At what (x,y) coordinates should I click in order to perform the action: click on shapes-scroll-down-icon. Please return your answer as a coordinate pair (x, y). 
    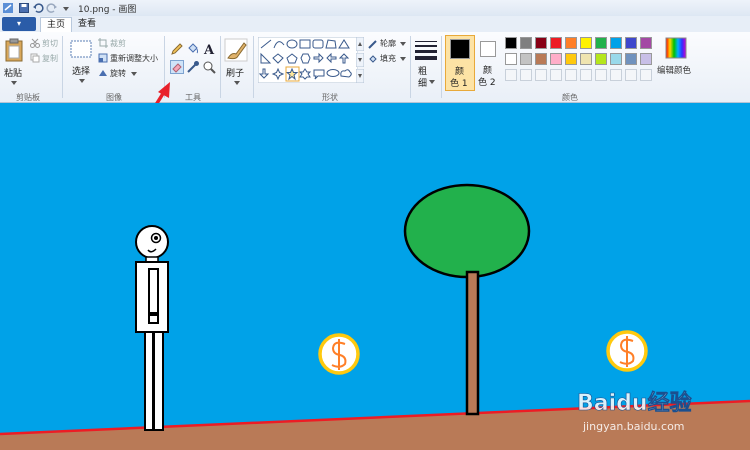
    Looking at the image, I should click on (360, 60).